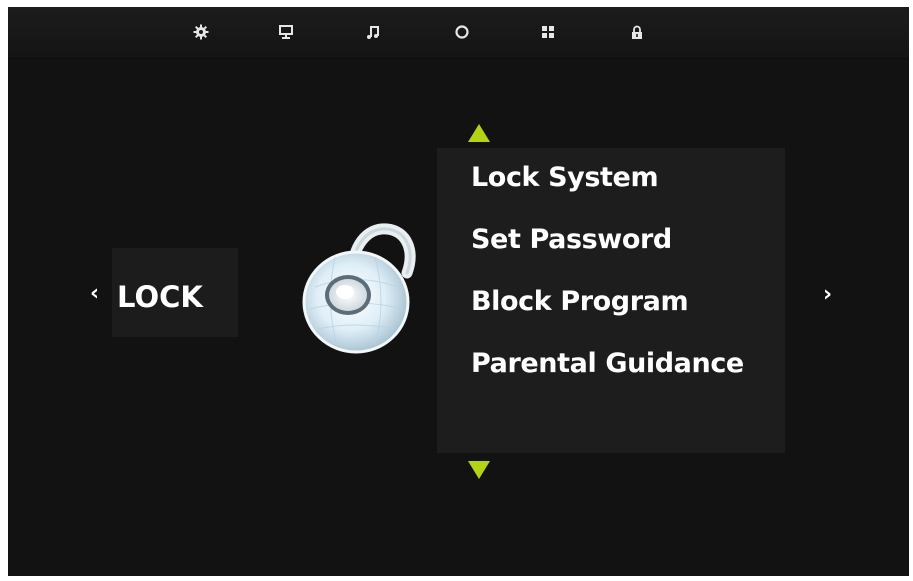 Image resolution: width=913 pixels, height=581 pixels. Describe the element at coordinates (462, 32) in the screenshot. I see `circle-icon` at that location.